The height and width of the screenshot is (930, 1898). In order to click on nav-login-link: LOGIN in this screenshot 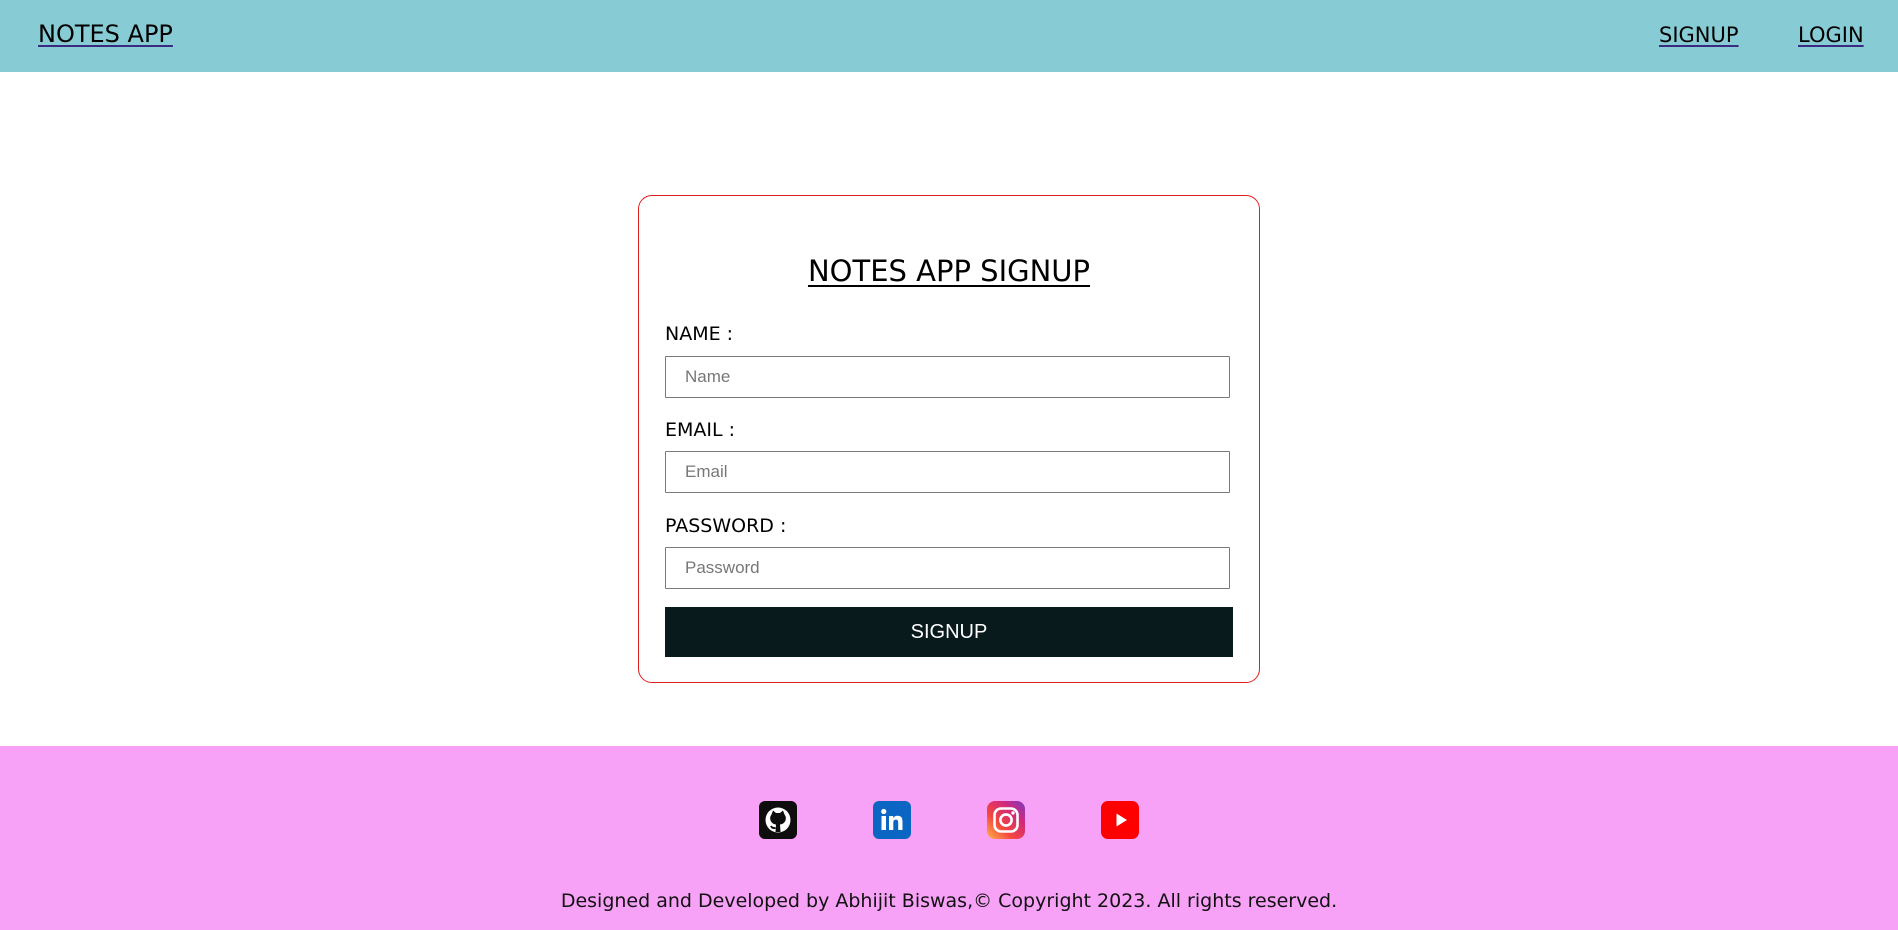, I will do `click(1831, 35)`.